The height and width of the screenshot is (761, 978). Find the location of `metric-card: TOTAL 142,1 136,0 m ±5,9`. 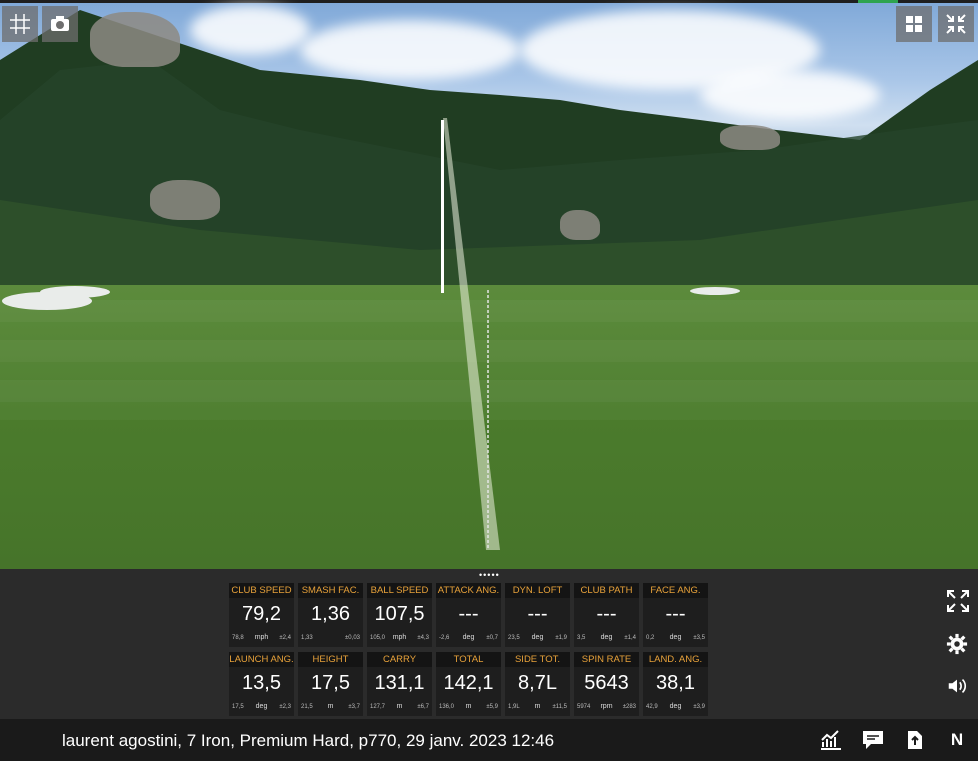

metric-card: TOTAL 142,1 136,0 m ±5,9 is located at coordinates (468, 684).